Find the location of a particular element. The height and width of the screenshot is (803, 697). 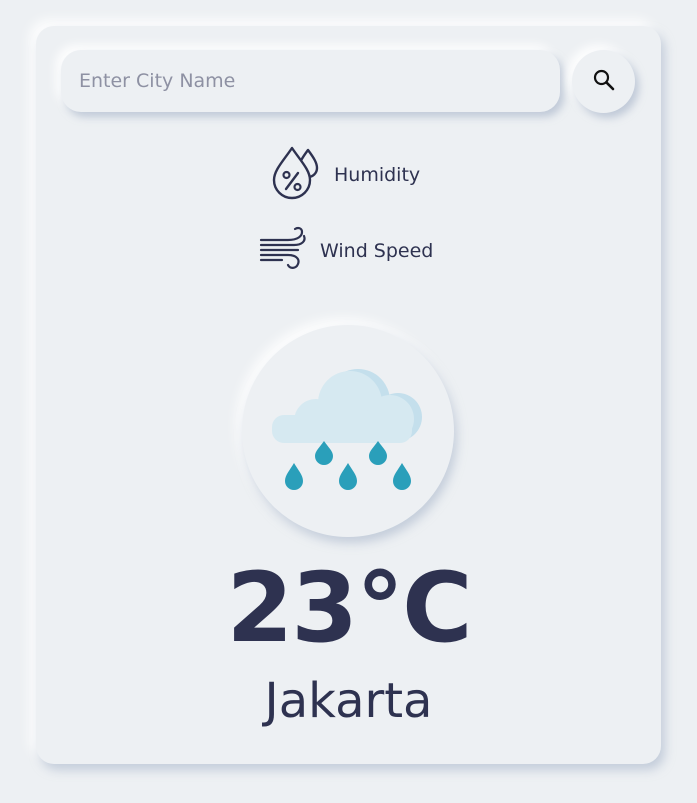

humidity-stat: Humidity is located at coordinates (345, 175).